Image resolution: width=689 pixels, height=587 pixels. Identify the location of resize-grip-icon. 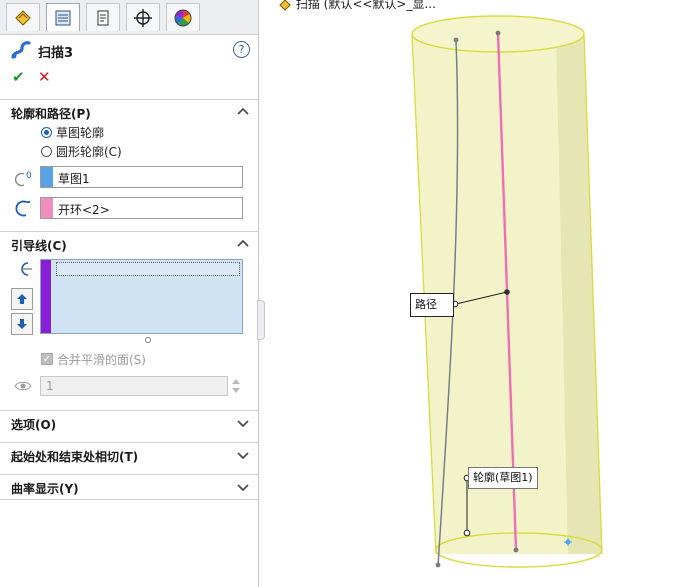
(148, 340).